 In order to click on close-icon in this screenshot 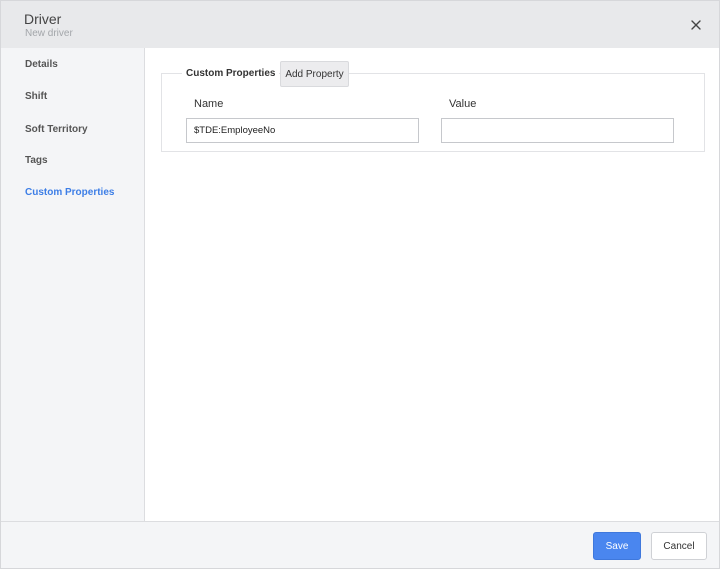, I will do `click(696, 25)`.